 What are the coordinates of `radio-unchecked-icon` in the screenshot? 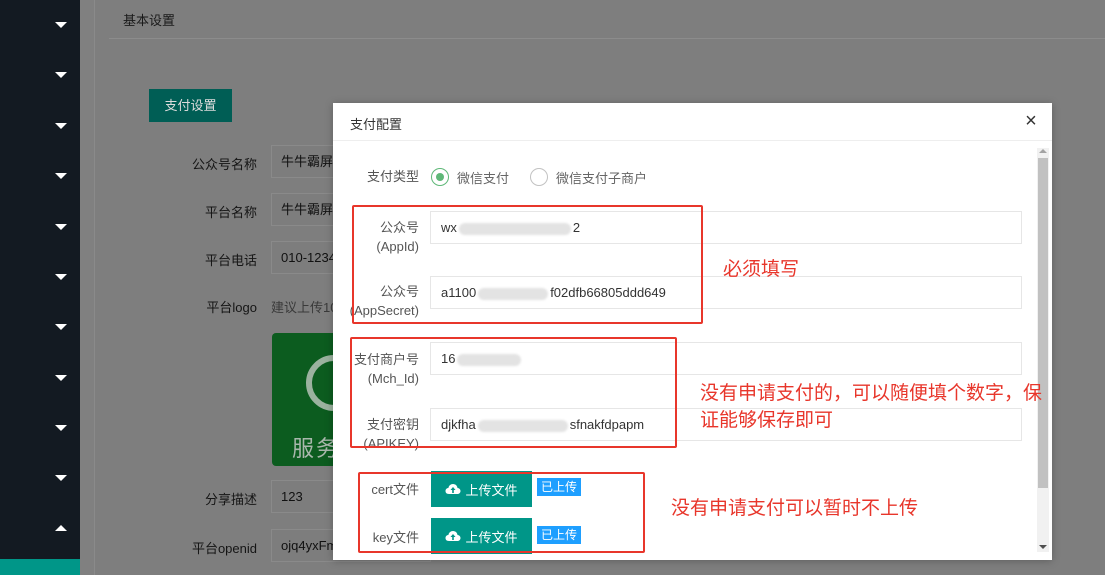 It's located at (539, 177).